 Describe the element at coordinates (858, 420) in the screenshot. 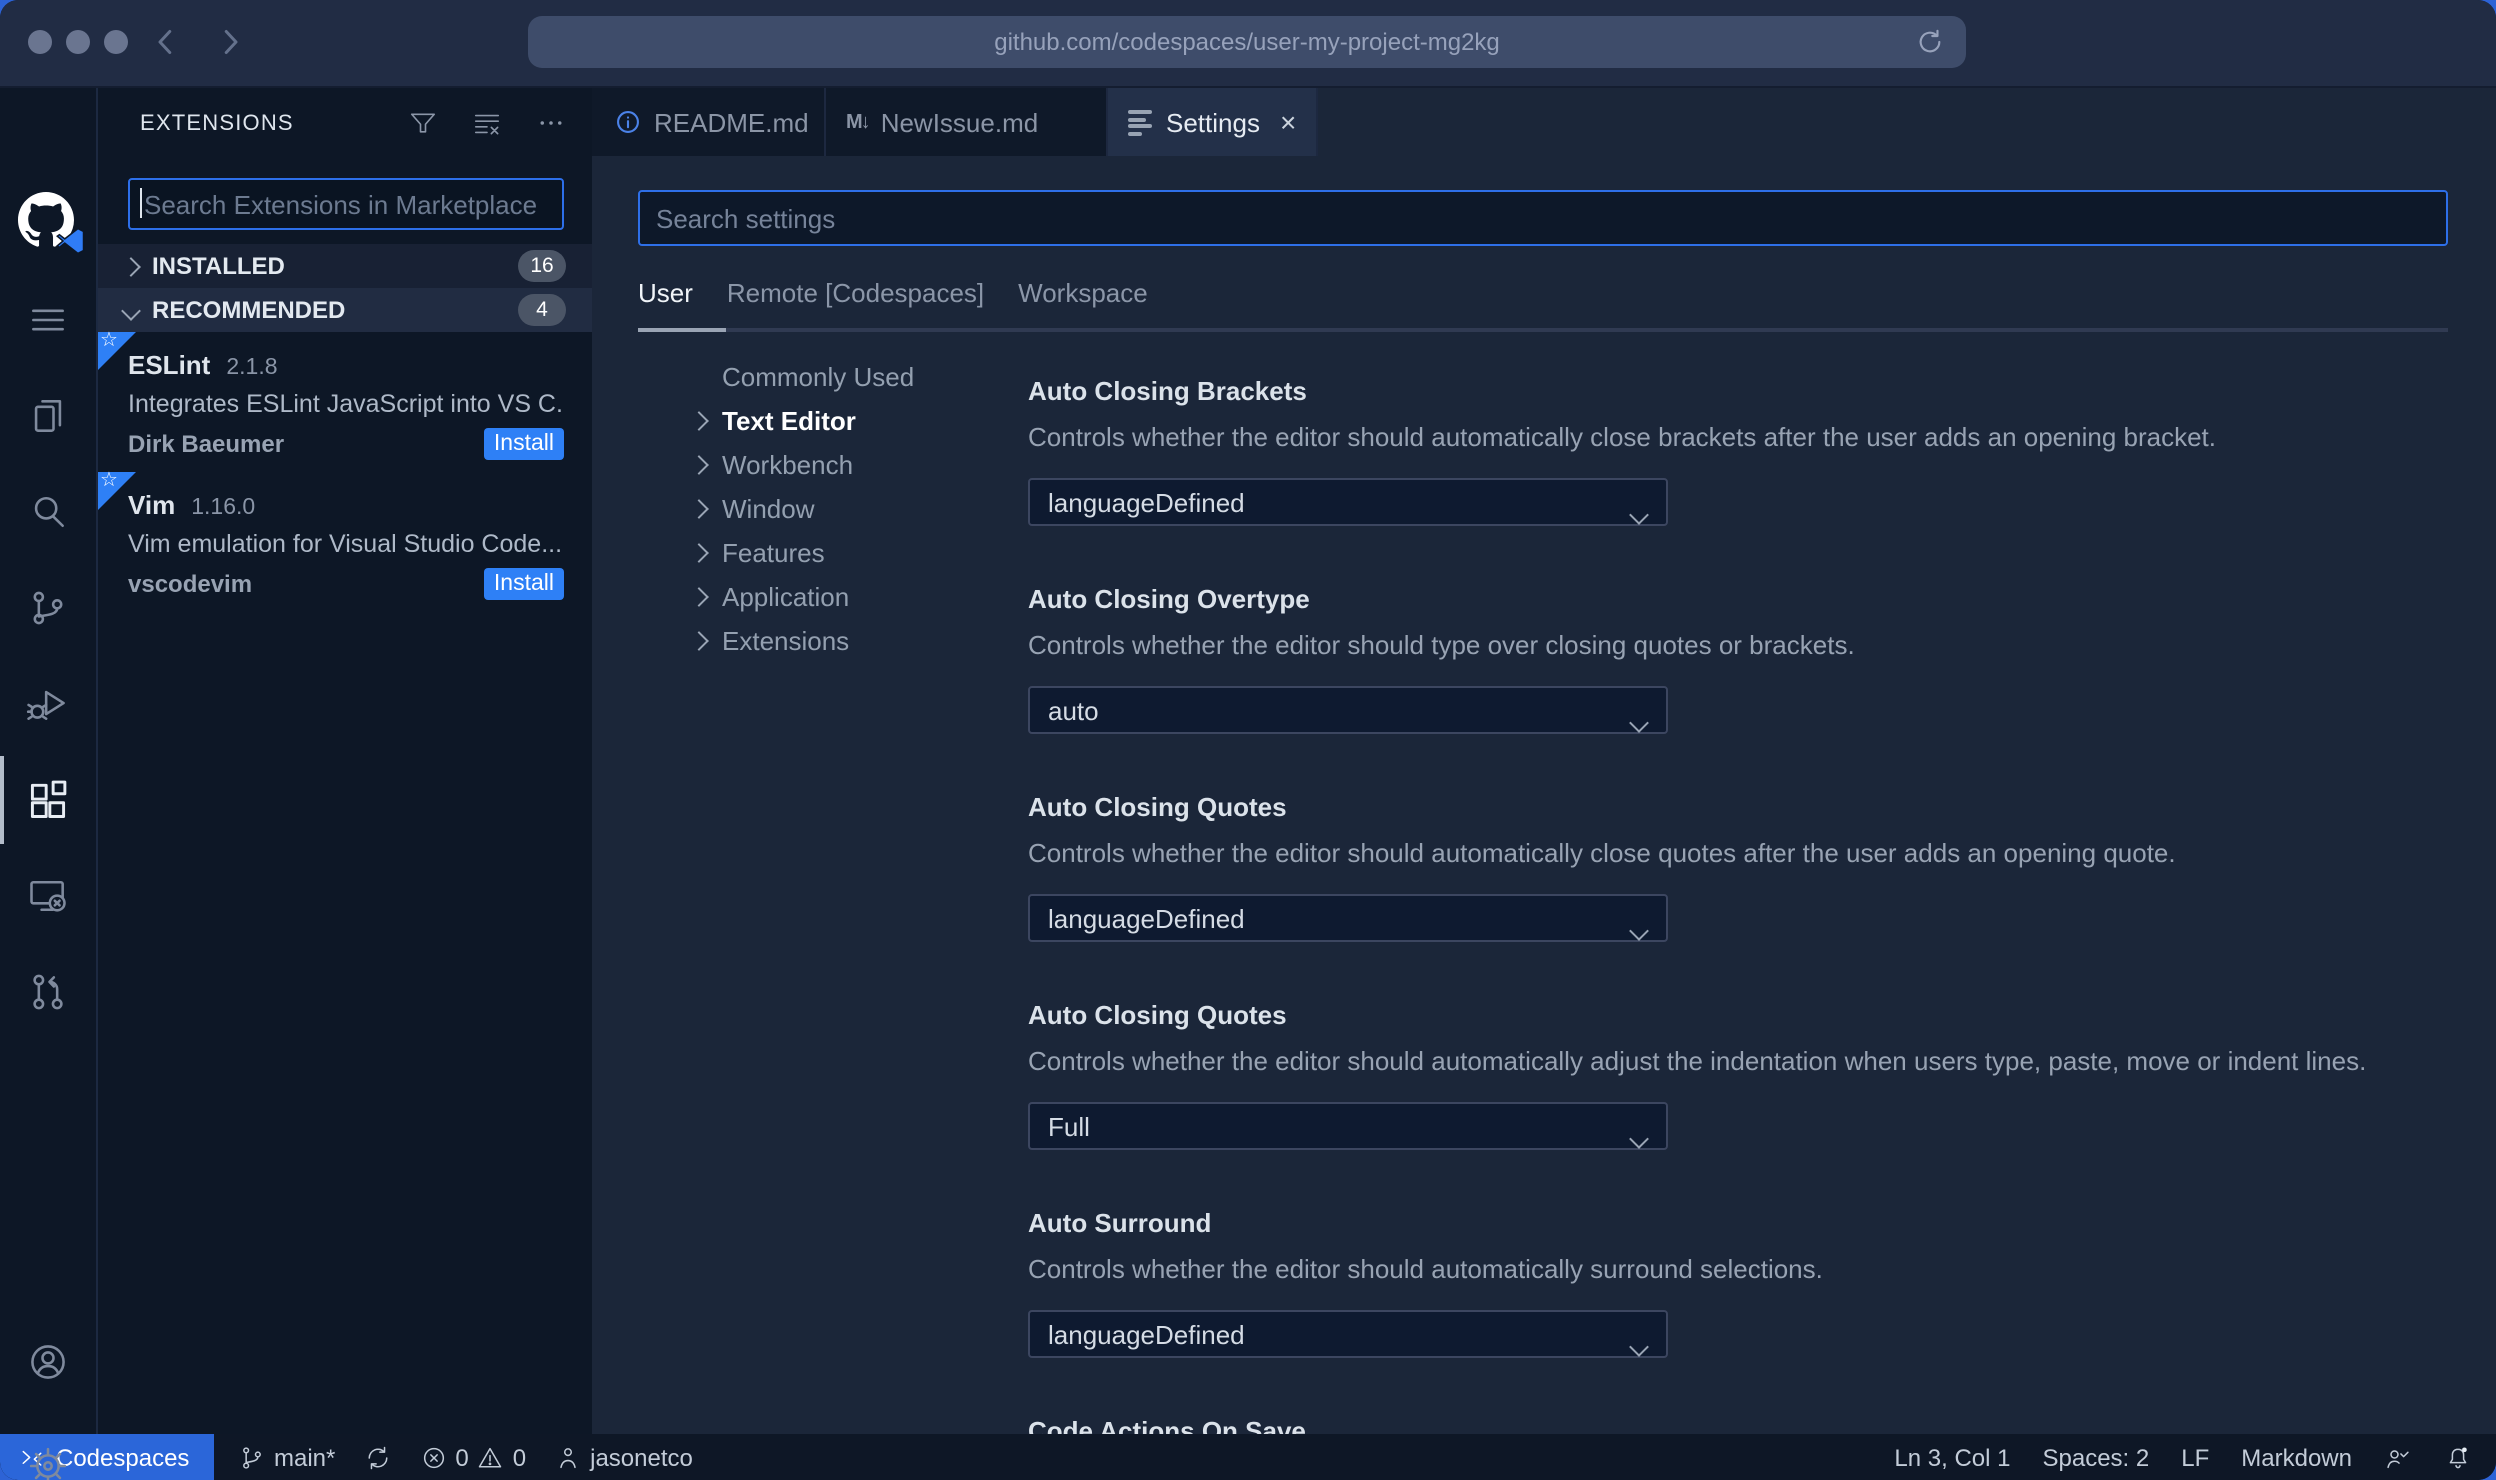

I see `toc-item-text-editor: Text Editor` at that location.